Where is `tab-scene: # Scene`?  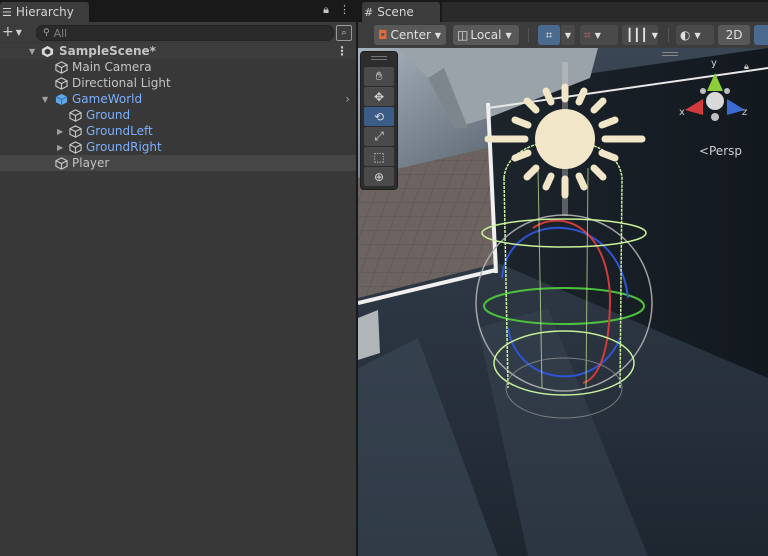 tab-scene: # Scene is located at coordinates (401, 12).